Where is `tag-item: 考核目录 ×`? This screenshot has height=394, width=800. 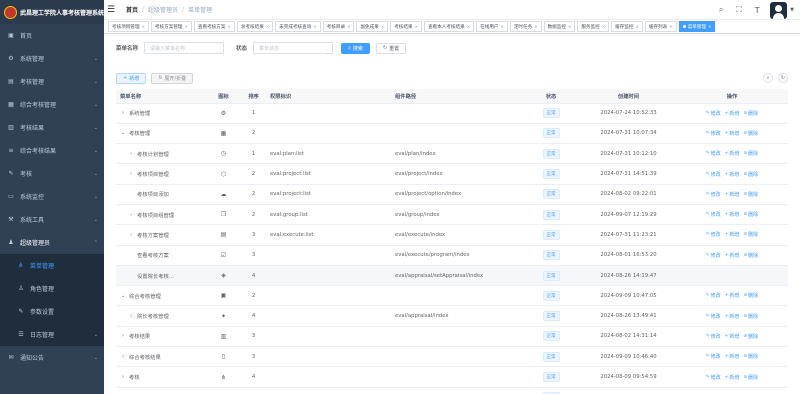 tag-item: 考核目录 × is located at coordinates (338, 26).